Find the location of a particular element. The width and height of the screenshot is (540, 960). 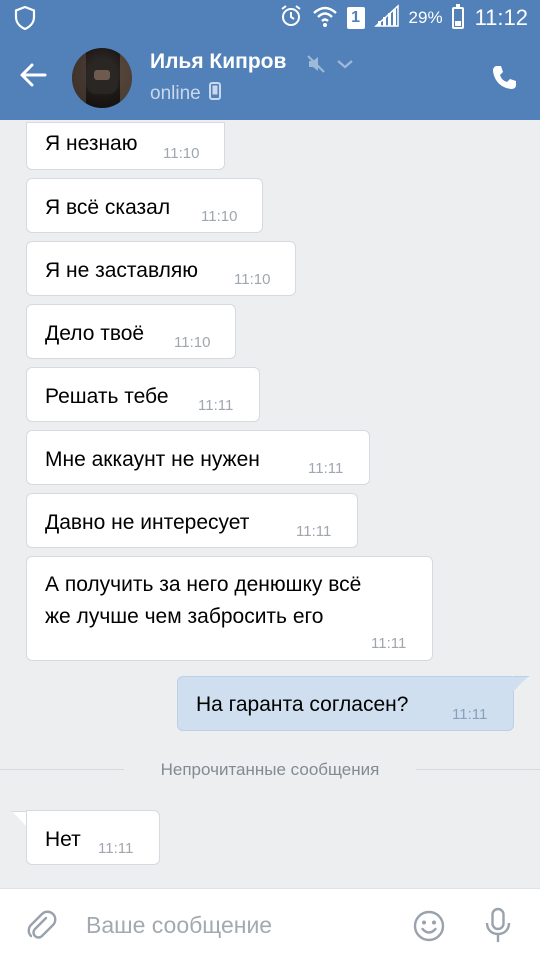

wifi-icon is located at coordinates (325, 18).